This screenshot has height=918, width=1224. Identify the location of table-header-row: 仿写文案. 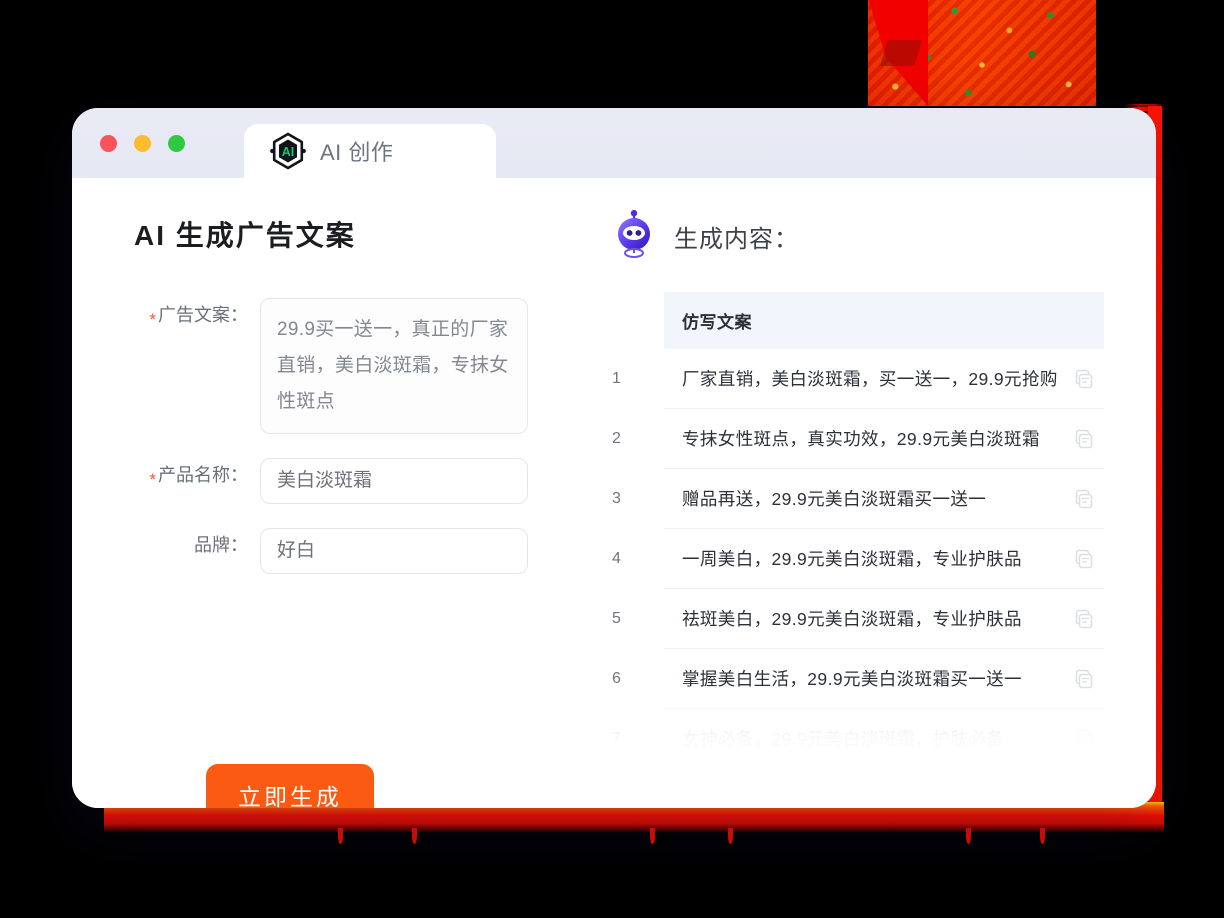
(858, 320).